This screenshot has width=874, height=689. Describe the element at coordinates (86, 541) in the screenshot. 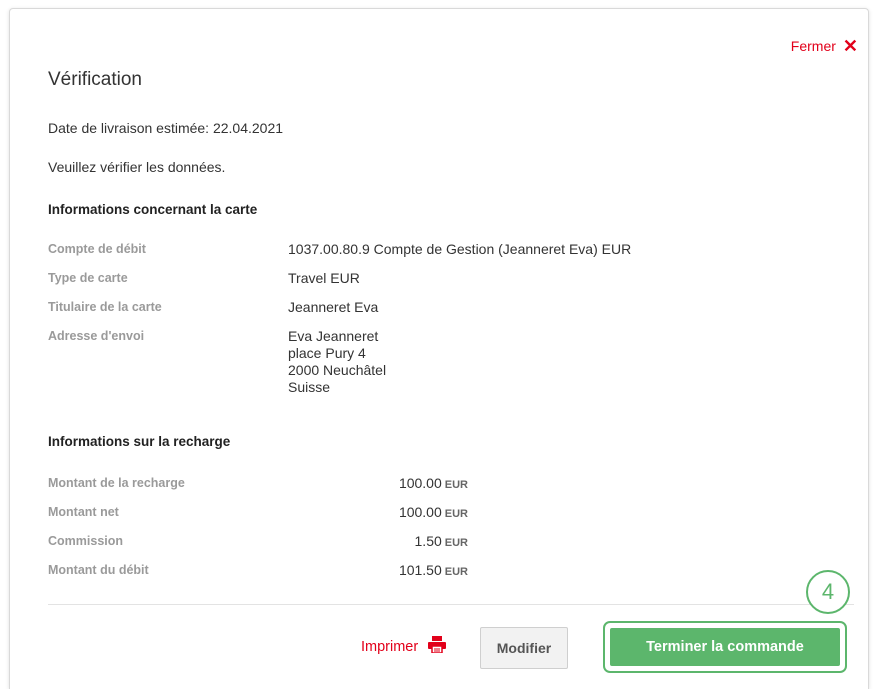

I see `row-label: Commission` at that location.